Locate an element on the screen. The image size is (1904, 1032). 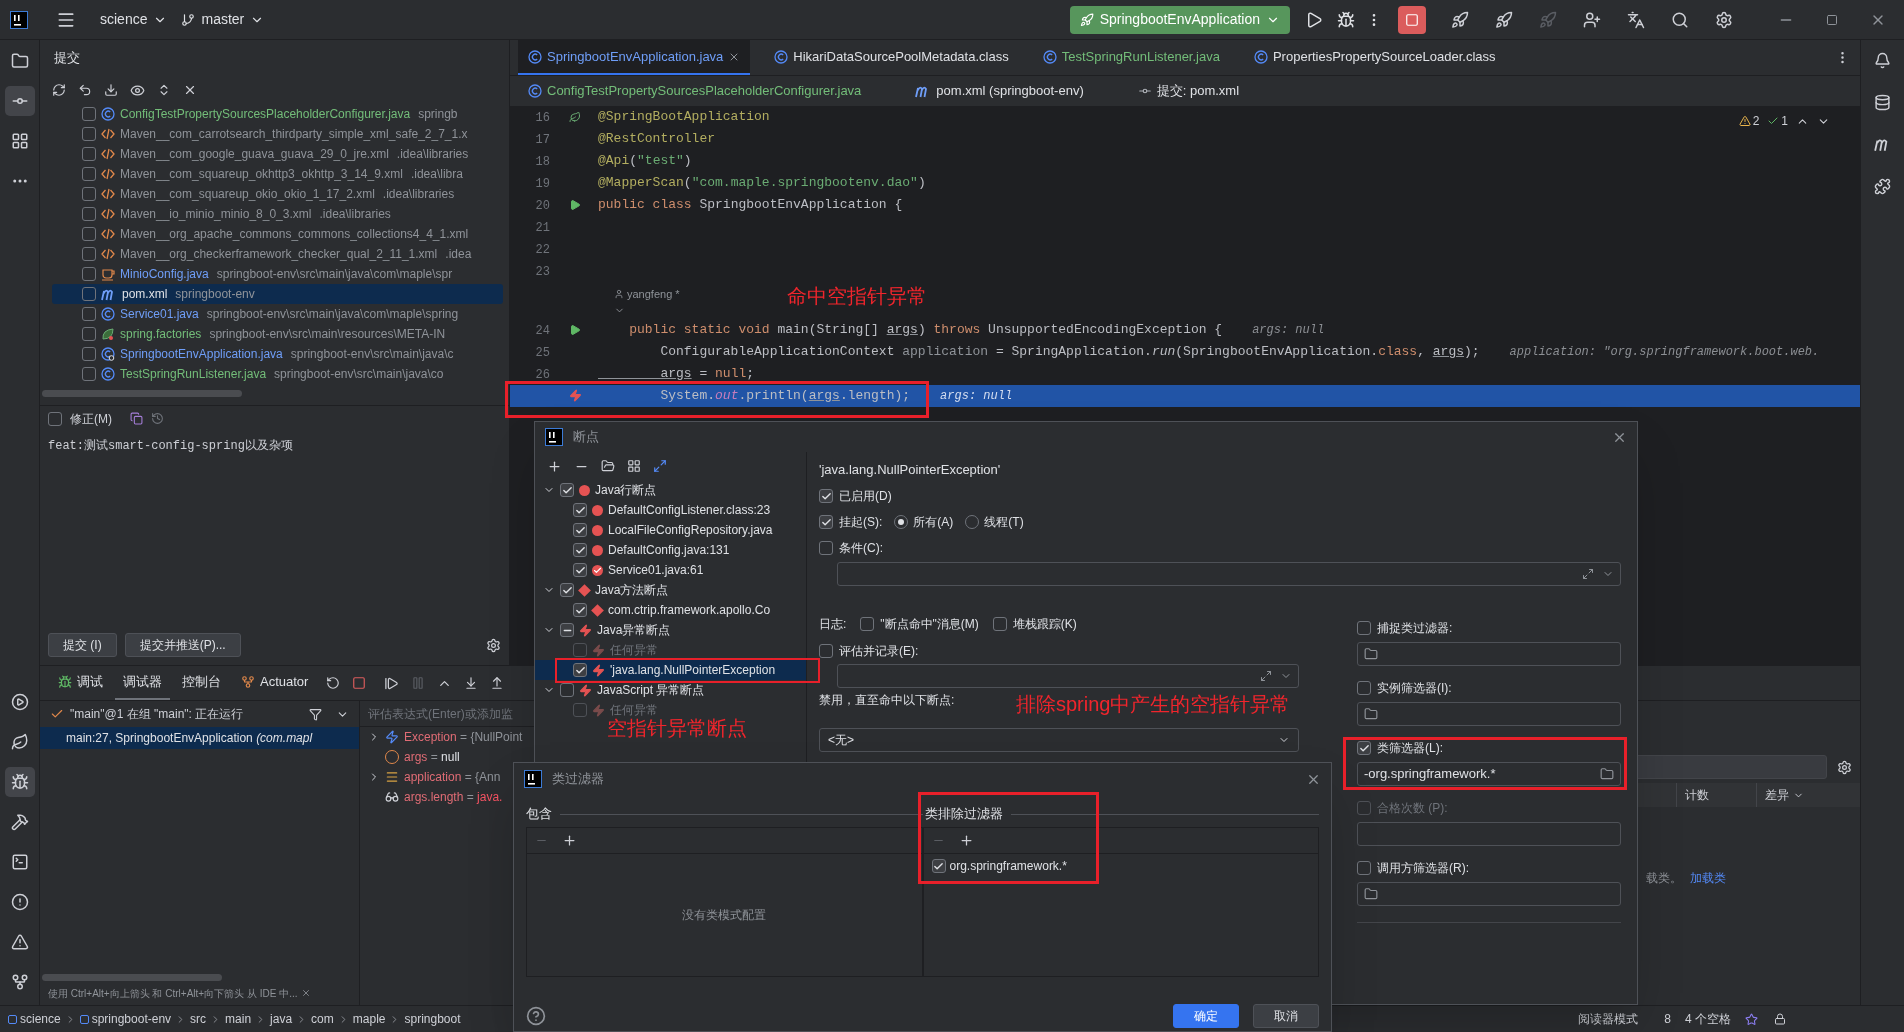
file-row: Maven__org_apache_commons_commons_collections4_4_1.xml is located at coordinates (277, 234).